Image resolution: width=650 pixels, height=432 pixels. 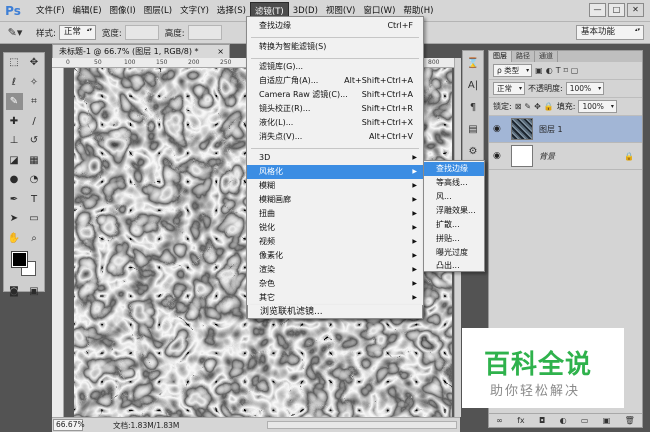 What do you see at coordinates (565, 129) in the screenshot?
I see `layer-row-layer-1: ◉ 图层 1` at bounding box center [565, 129].